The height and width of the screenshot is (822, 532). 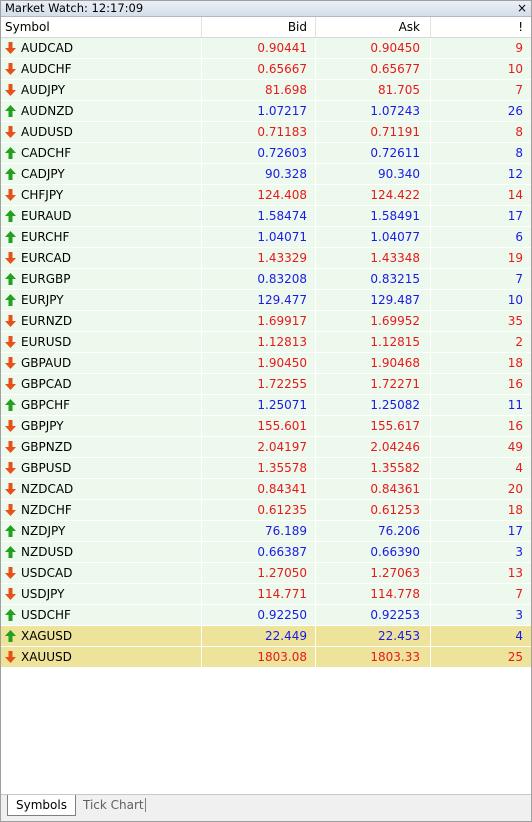 What do you see at coordinates (481, 27) in the screenshot?
I see `column-header-spread: !` at bounding box center [481, 27].